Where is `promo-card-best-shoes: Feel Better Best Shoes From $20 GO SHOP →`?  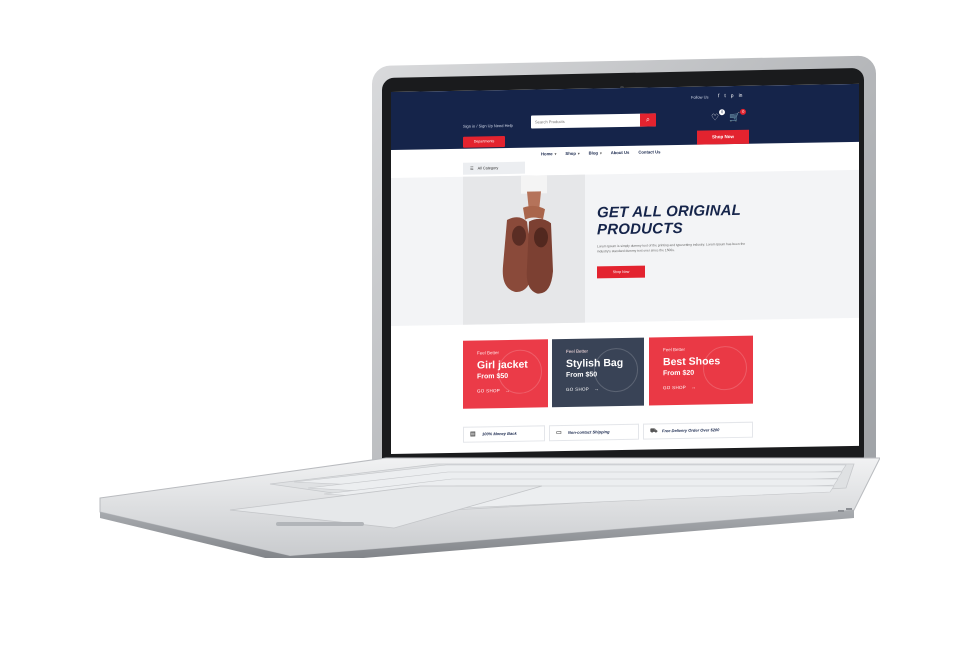 promo-card-best-shoes: Feel Better Best Shoes From $20 GO SHOP → is located at coordinates (701, 370).